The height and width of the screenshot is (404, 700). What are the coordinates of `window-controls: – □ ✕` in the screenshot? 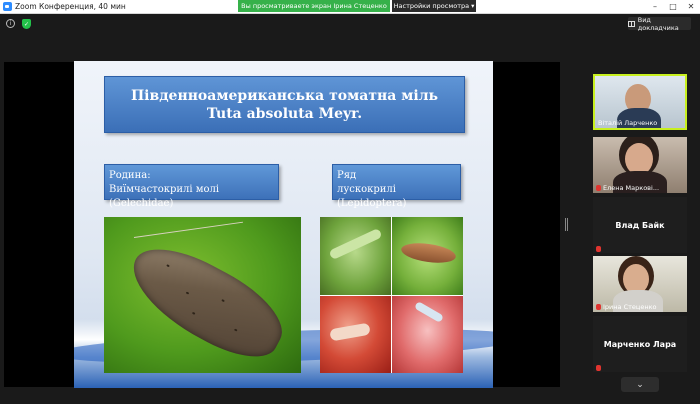 It's located at (673, 6).